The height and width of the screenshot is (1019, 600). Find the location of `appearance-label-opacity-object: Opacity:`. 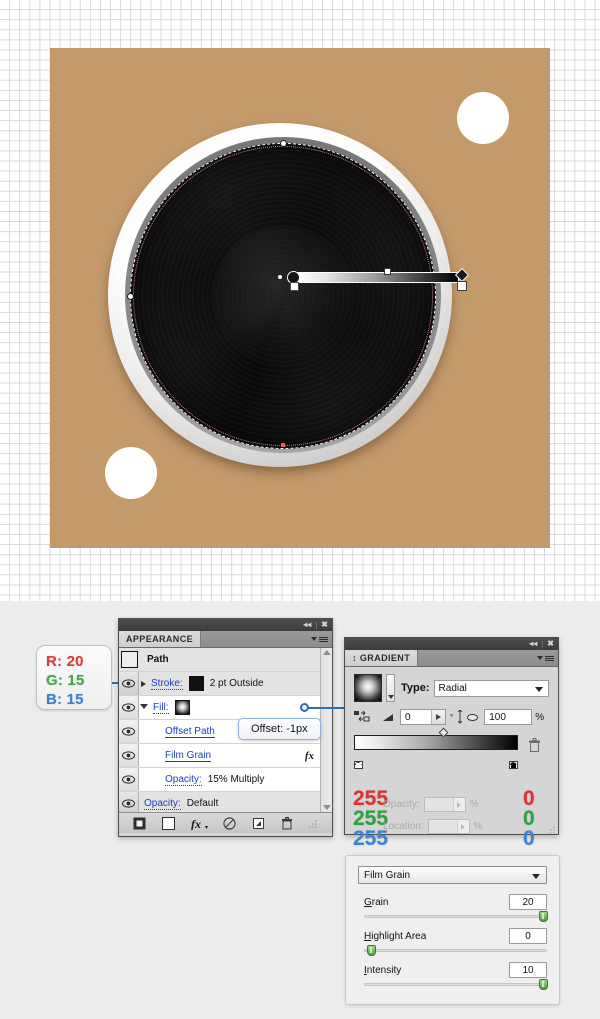

appearance-label-opacity-object: Opacity: is located at coordinates (162, 804).